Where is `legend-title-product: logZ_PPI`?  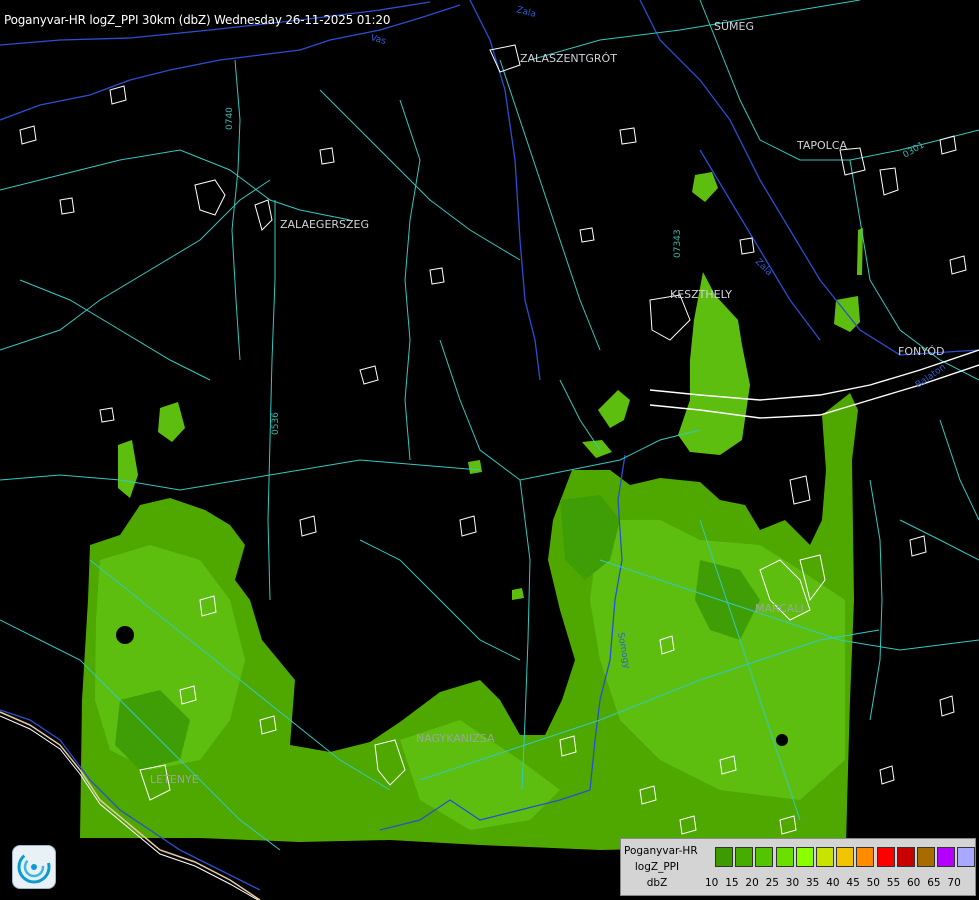
legend-title-product: logZ_PPI is located at coordinates (657, 867).